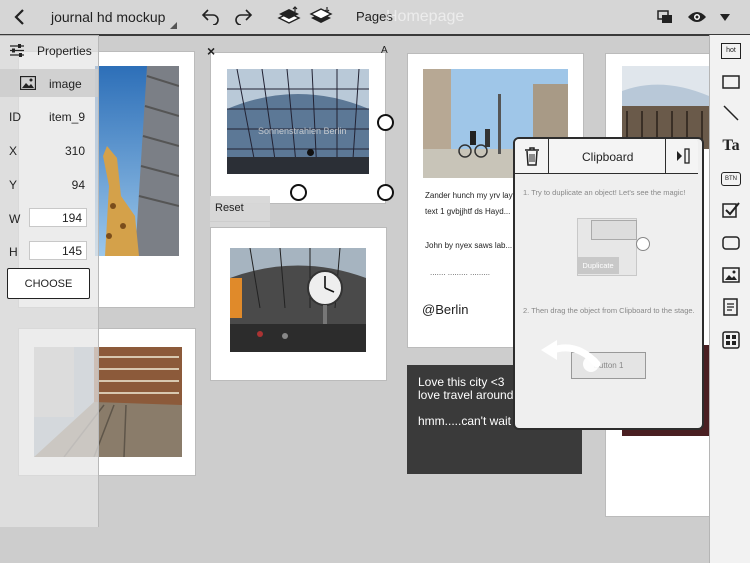 The image size is (750, 563). What do you see at coordinates (20, 17) in the screenshot?
I see `chevron-left-icon` at bounding box center [20, 17].